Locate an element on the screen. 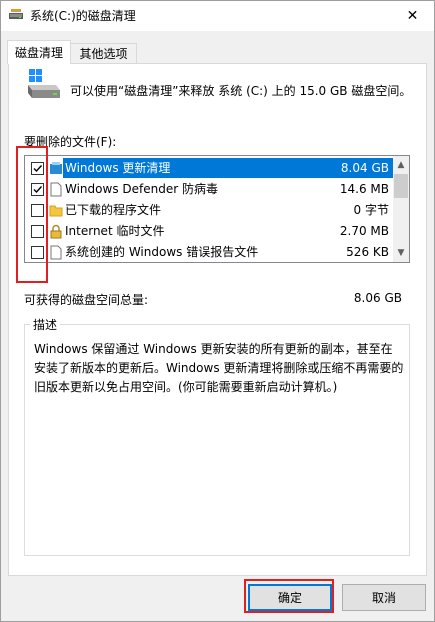 The height and width of the screenshot is (622, 435). ok-button: 确定 is located at coordinates (290, 597).